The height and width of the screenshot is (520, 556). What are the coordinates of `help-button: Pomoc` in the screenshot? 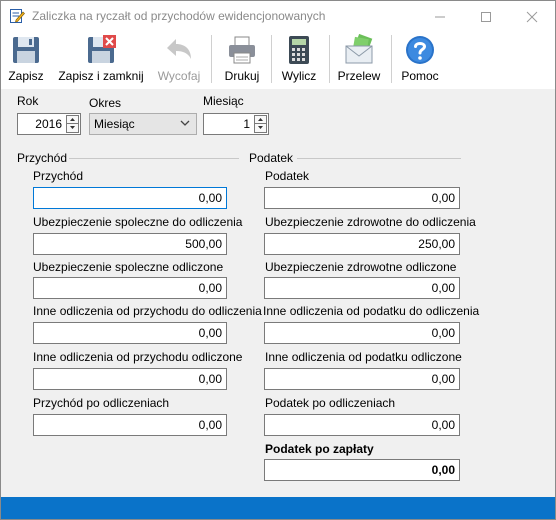 It's located at (420, 60).